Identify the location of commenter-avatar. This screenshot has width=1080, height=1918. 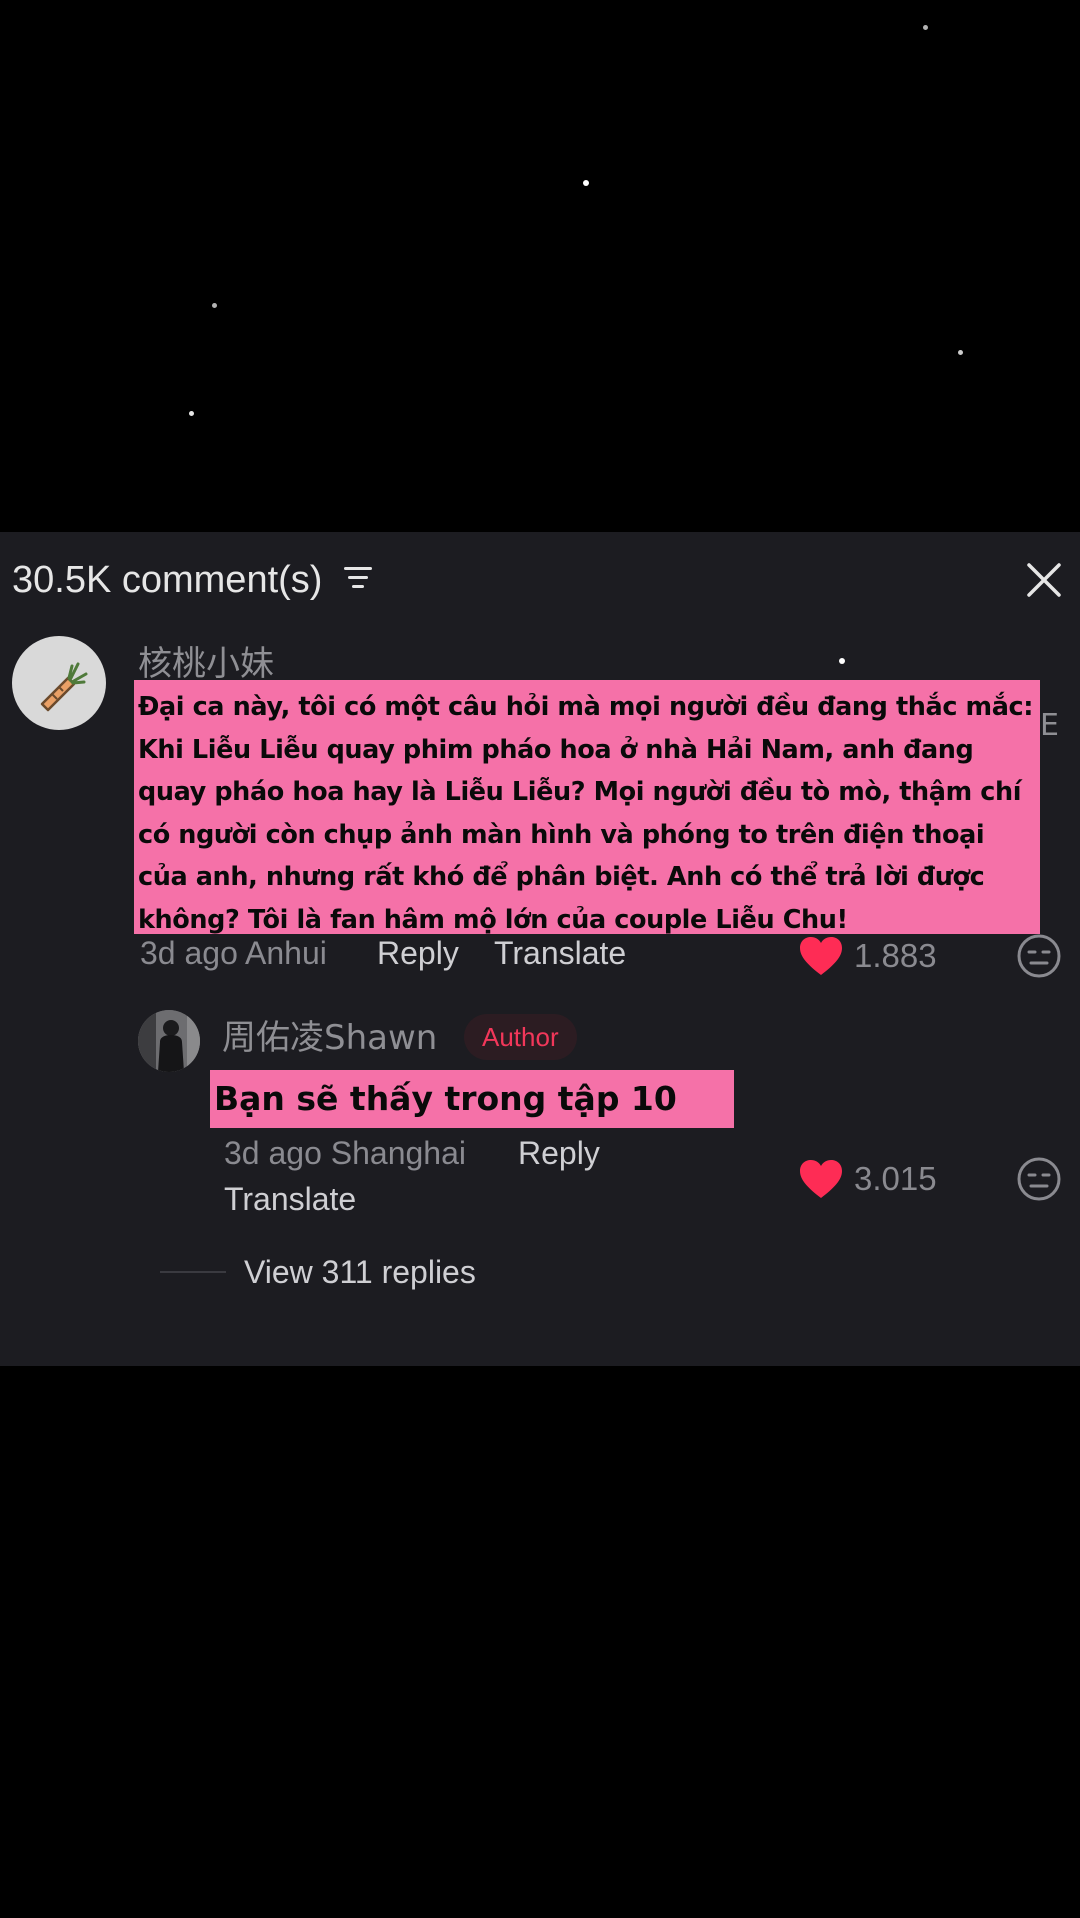
(59, 683).